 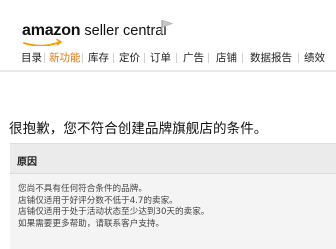 What do you see at coordinates (98, 200) in the screenshot?
I see `reason-item: 店铺仅适用于好评分数不低于4.7的卖家。` at bounding box center [98, 200].